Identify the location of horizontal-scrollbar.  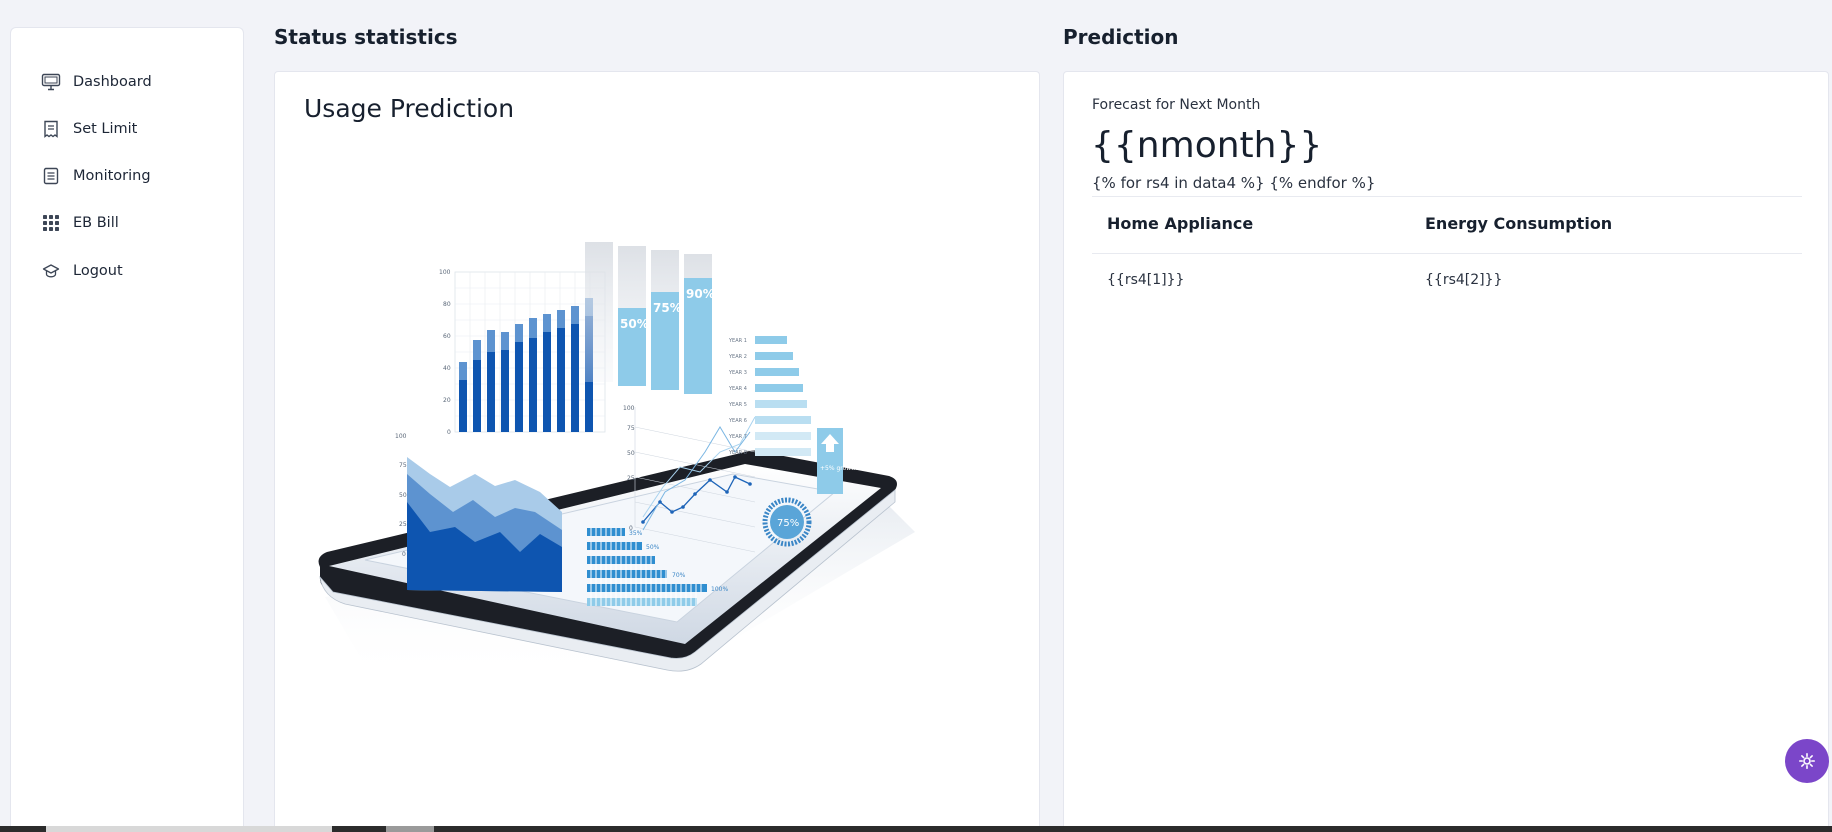
(916, 829).